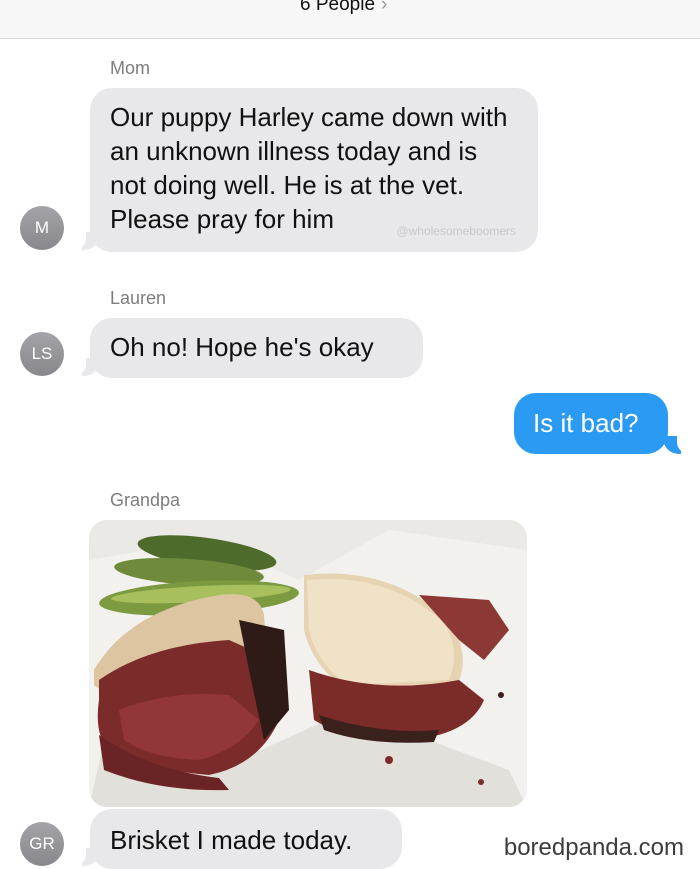 The image size is (700, 869). What do you see at coordinates (242, 347) in the screenshot?
I see `message-text: Oh no! Hope he's okay` at bounding box center [242, 347].